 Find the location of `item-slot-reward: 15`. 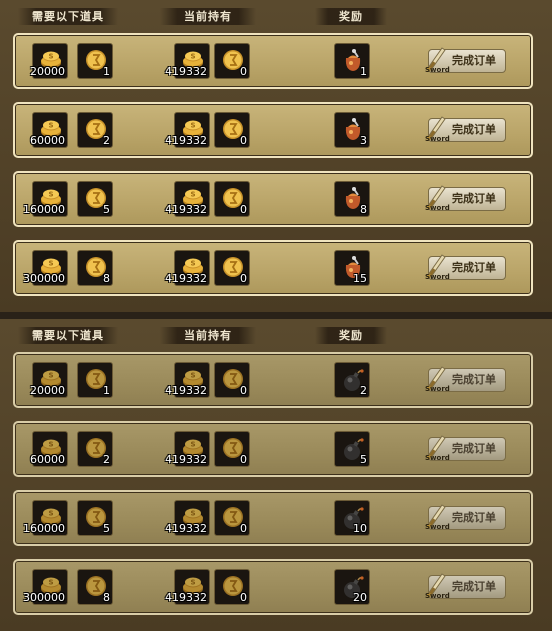

item-slot-reward: 15 is located at coordinates (352, 268).